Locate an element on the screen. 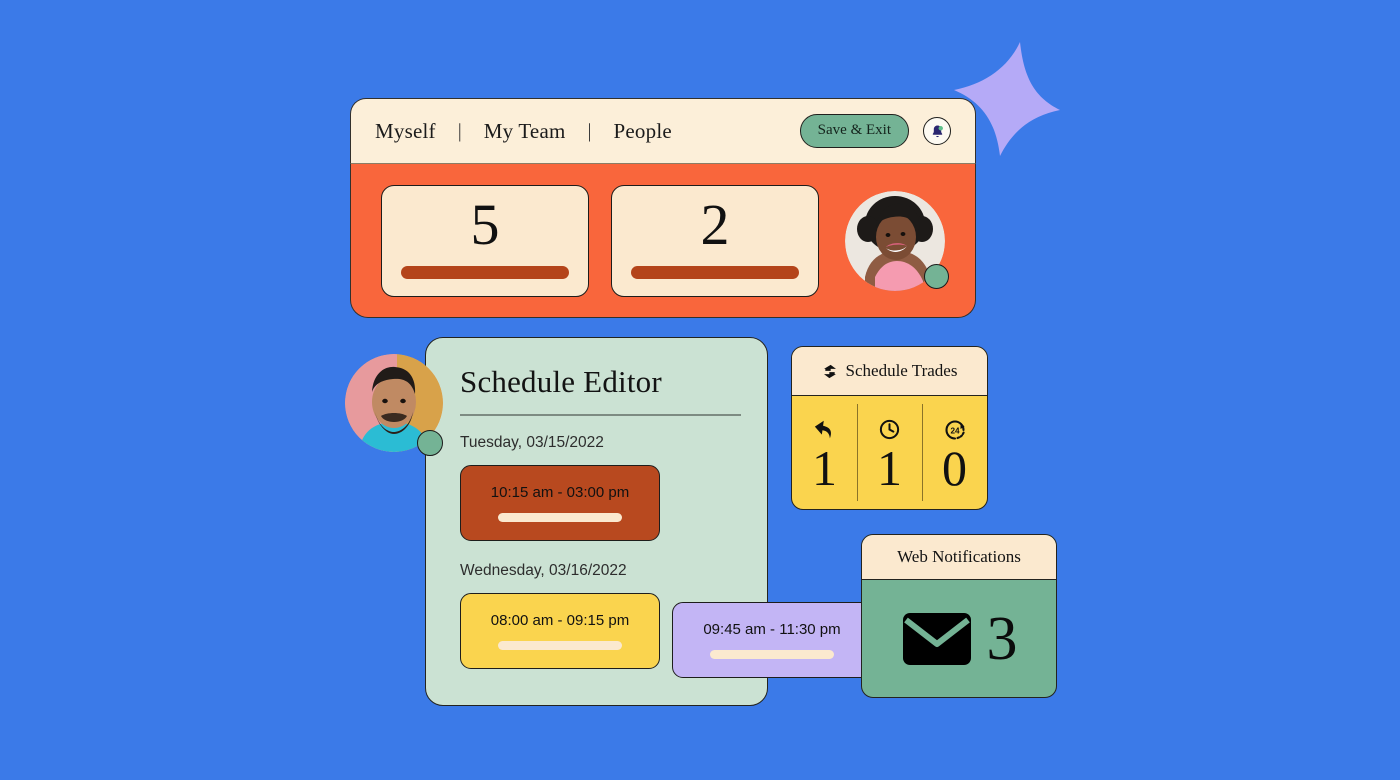  save-and-exit-button: Save & Exit is located at coordinates (854, 131).